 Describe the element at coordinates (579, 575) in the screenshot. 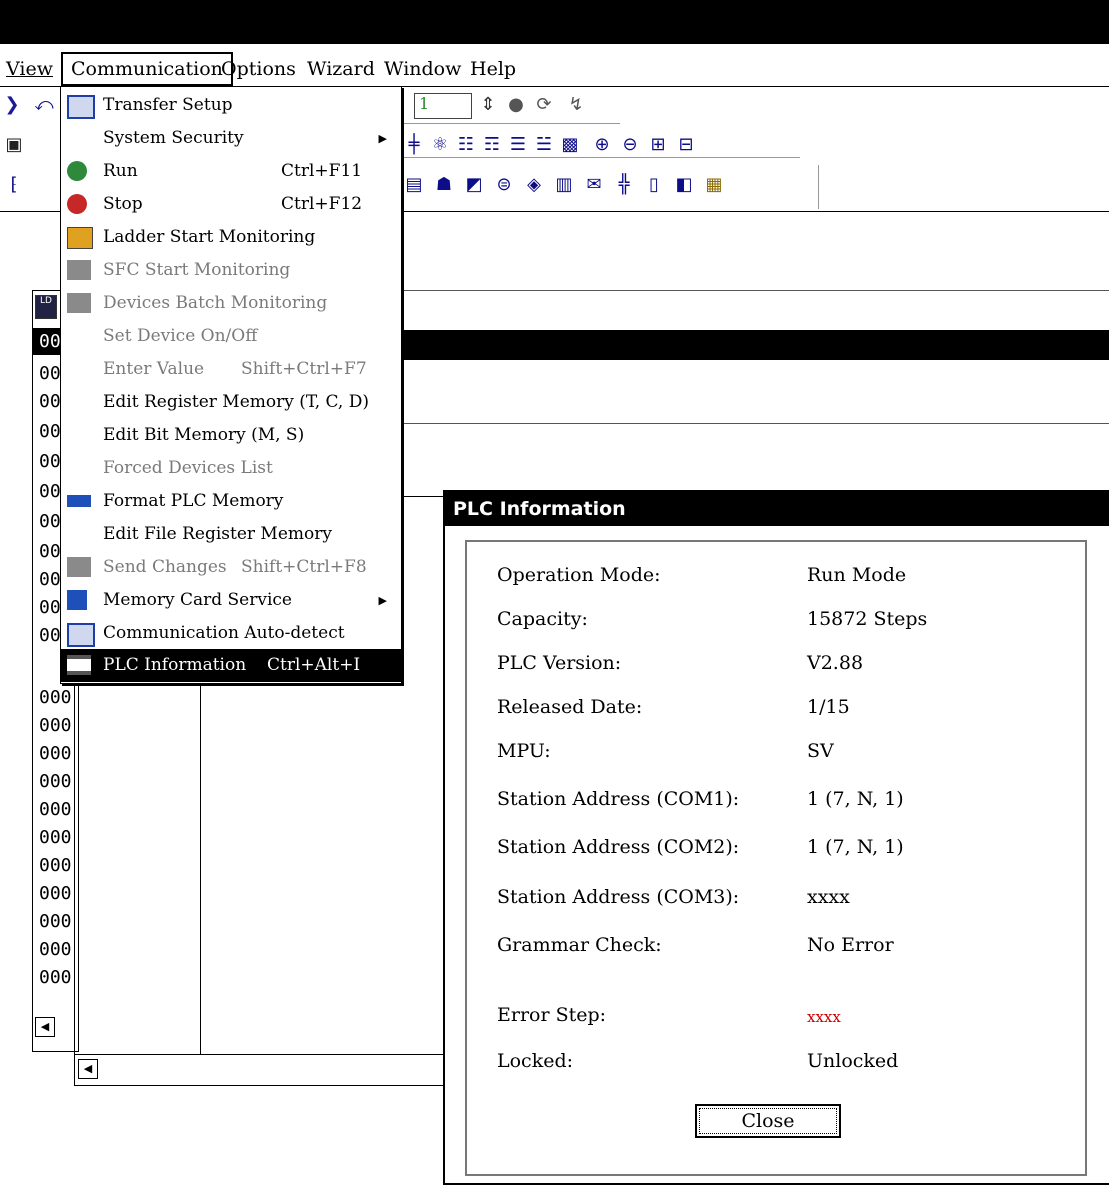

I see `info-label: Operation Mode:` at that location.